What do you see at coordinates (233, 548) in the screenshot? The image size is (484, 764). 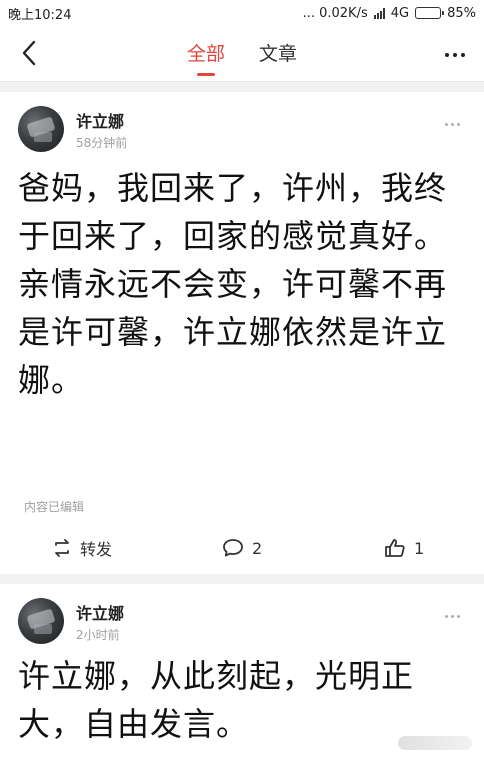 I see `comment-icon` at bounding box center [233, 548].